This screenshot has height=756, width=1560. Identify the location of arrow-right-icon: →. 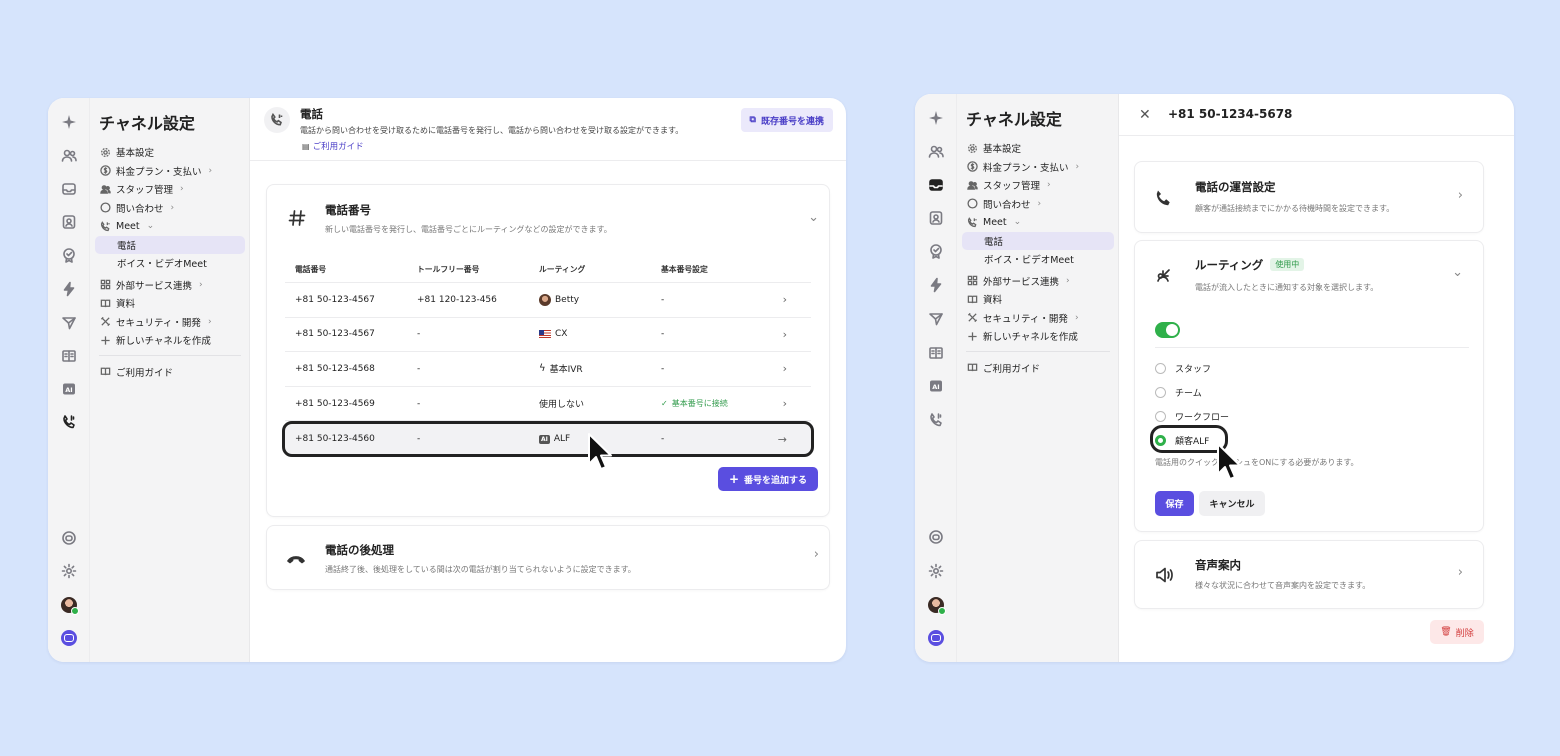
(782, 439).